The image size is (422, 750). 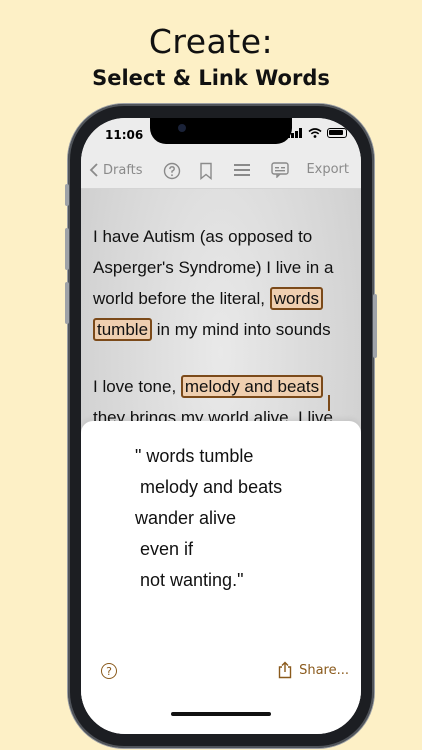 I want to click on back-button: Drafts, so click(x=116, y=170).